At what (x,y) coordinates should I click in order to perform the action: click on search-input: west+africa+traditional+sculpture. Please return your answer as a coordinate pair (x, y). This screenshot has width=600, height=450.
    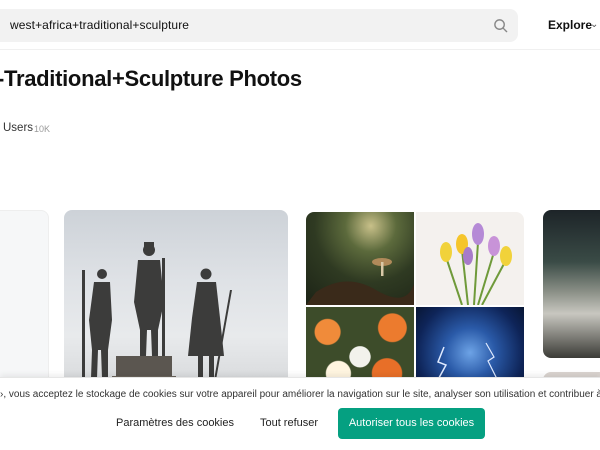
    Looking at the image, I should click on (99, 25).